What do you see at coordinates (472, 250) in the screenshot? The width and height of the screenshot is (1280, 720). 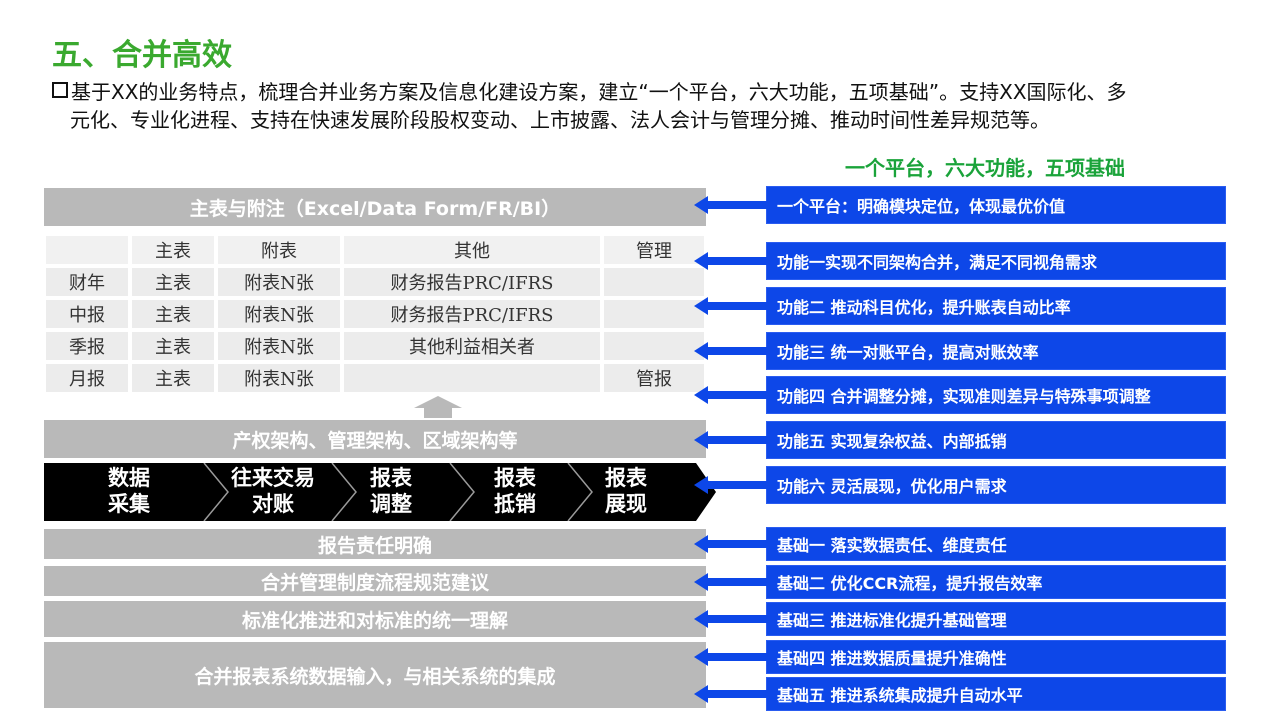 I see `table-header-cell: 其他` at bounding box center [472, 250].